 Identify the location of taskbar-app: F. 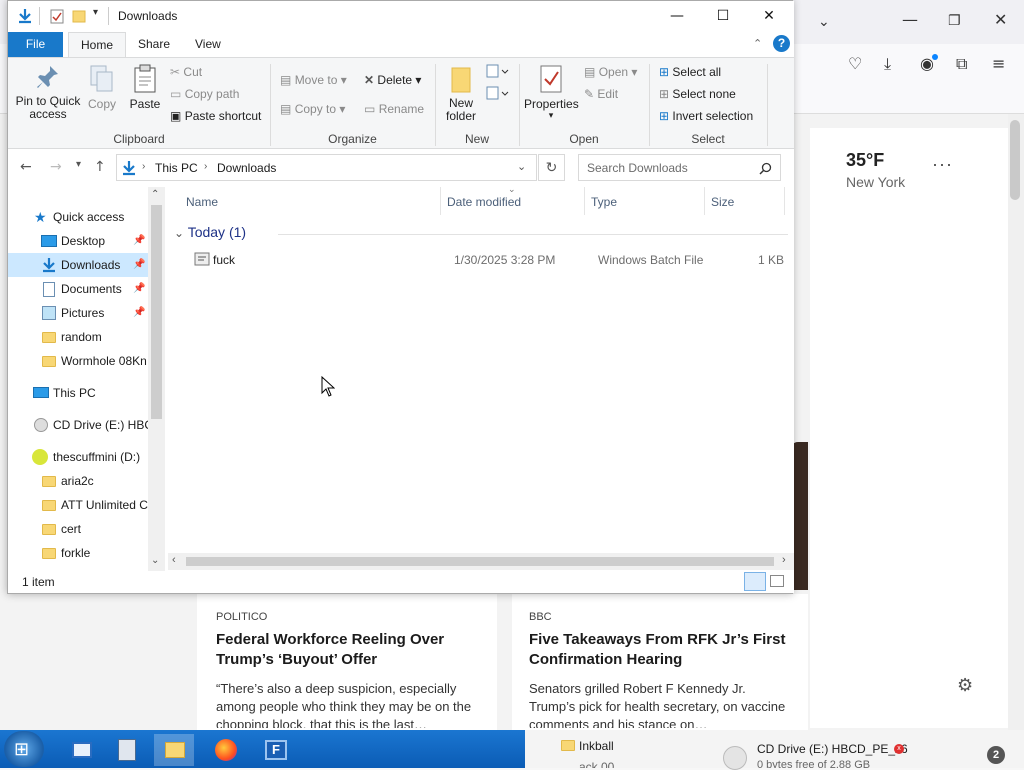
(276, 750).